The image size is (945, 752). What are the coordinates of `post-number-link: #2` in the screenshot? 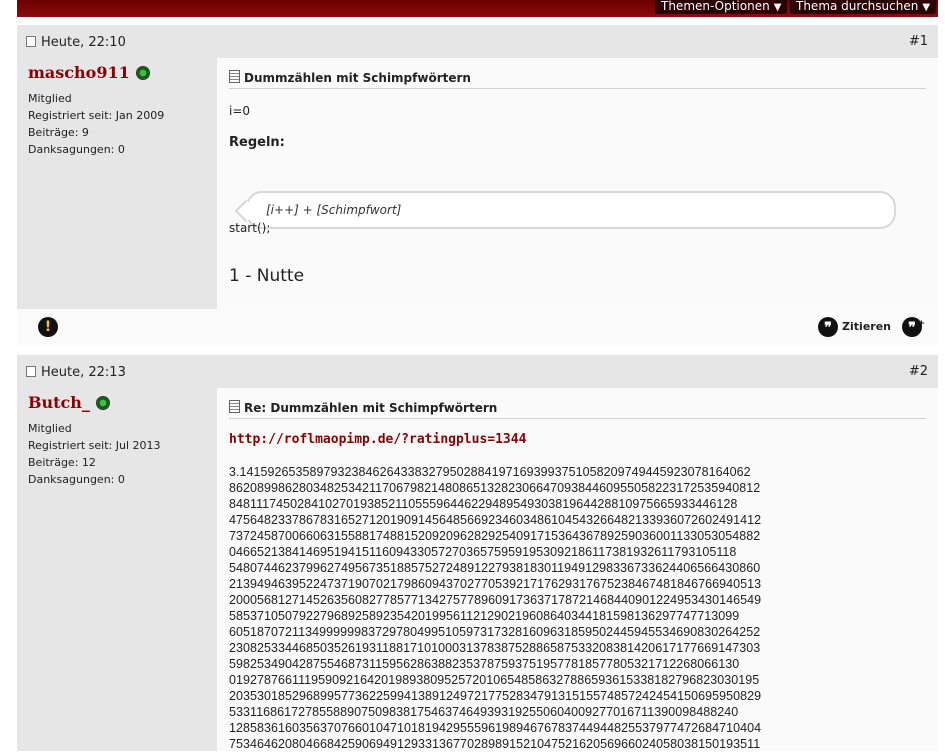 It's located at (918, 371).